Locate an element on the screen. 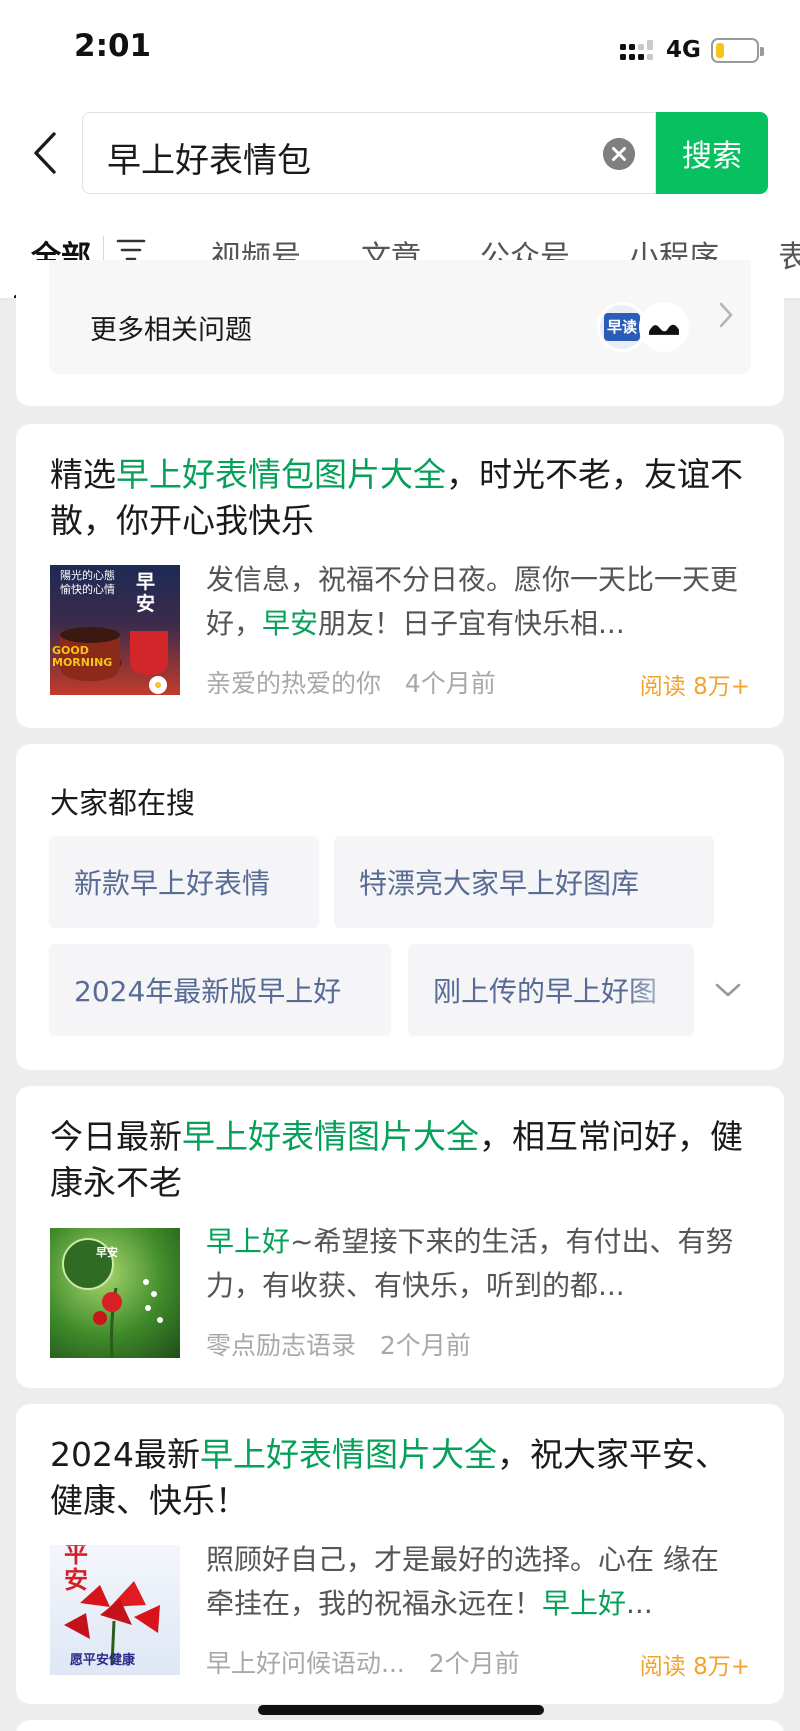 The width and height of the screenshot is (800, 1731). result-meta: 亲爱的热爱的你 4个月前 is located at coordinates (351, 682).